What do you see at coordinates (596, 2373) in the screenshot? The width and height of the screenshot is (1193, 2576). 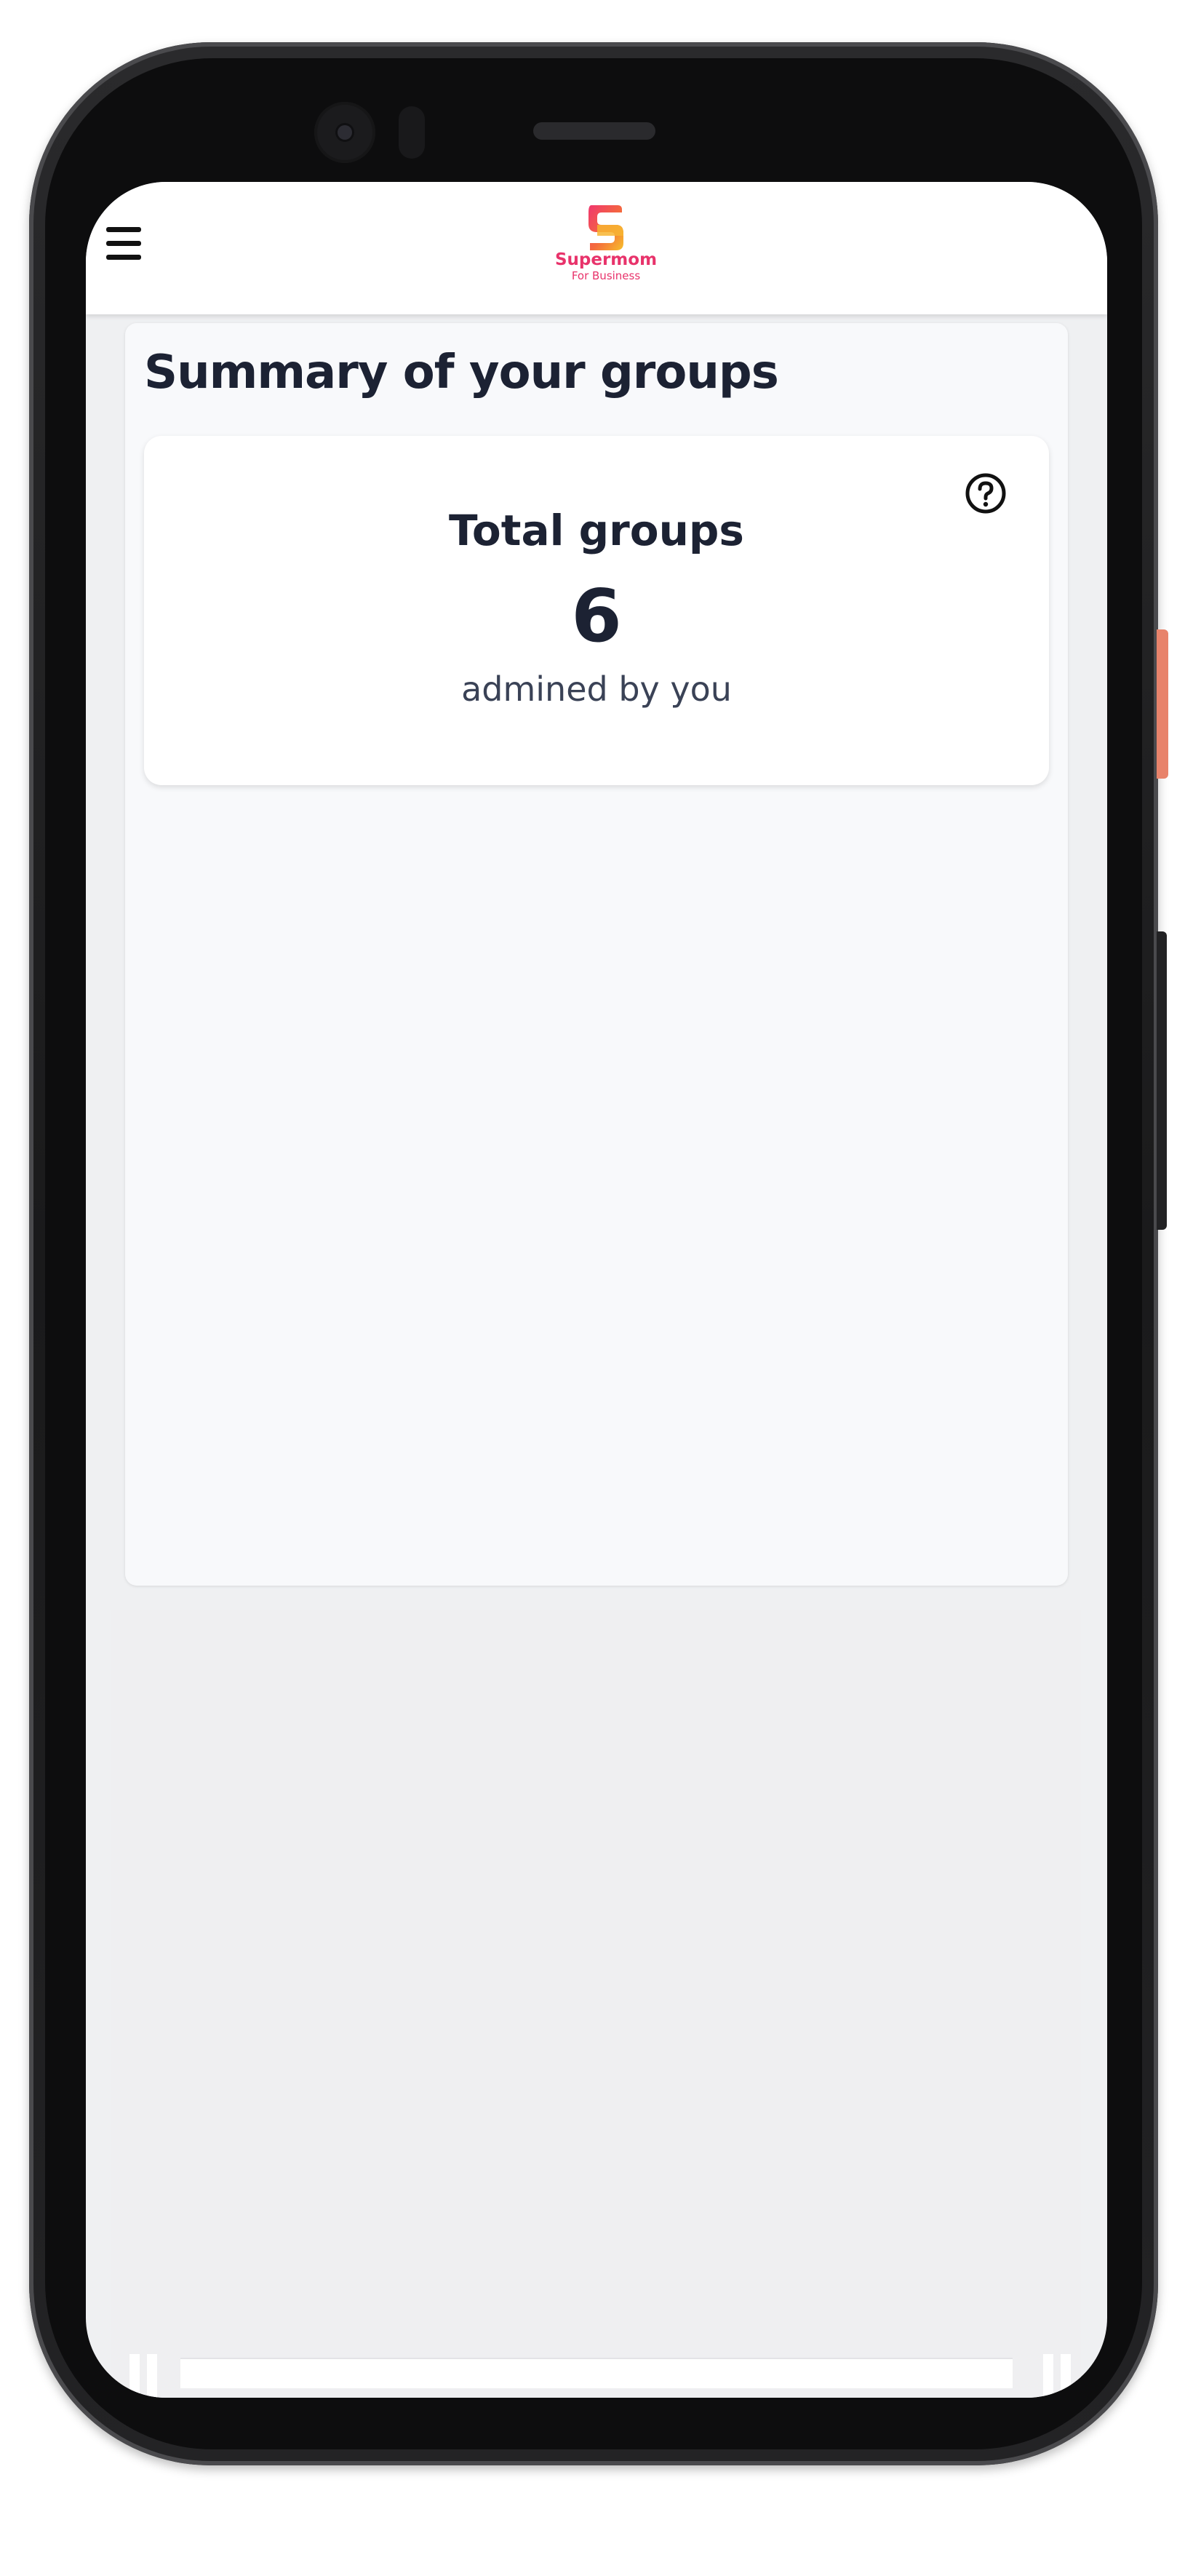 I see `bottom-bar-edge` at bounding box center [596, 2373].